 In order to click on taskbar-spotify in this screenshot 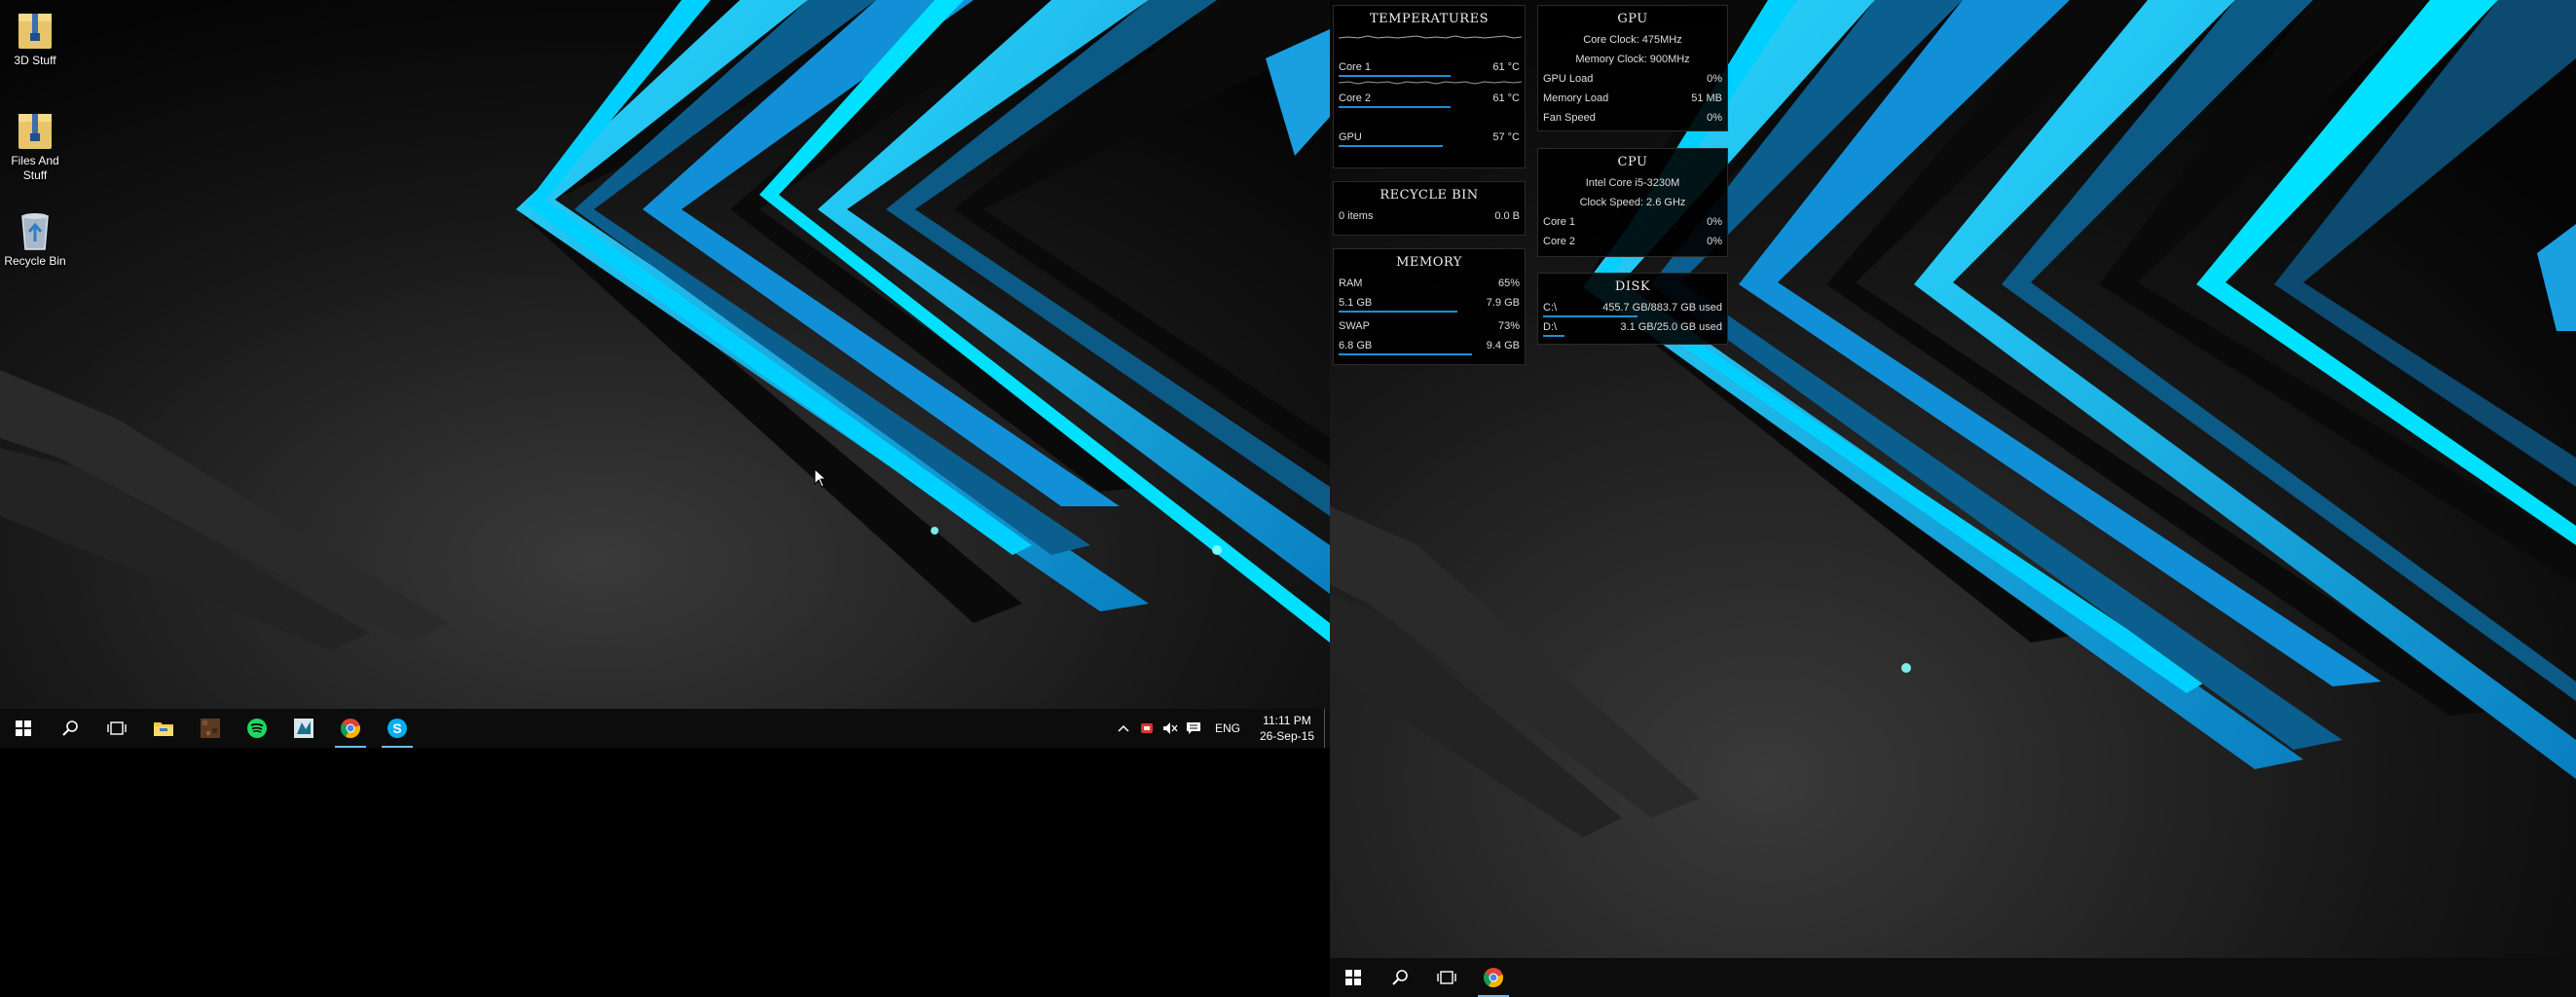, I will do `click(257, 728)`.